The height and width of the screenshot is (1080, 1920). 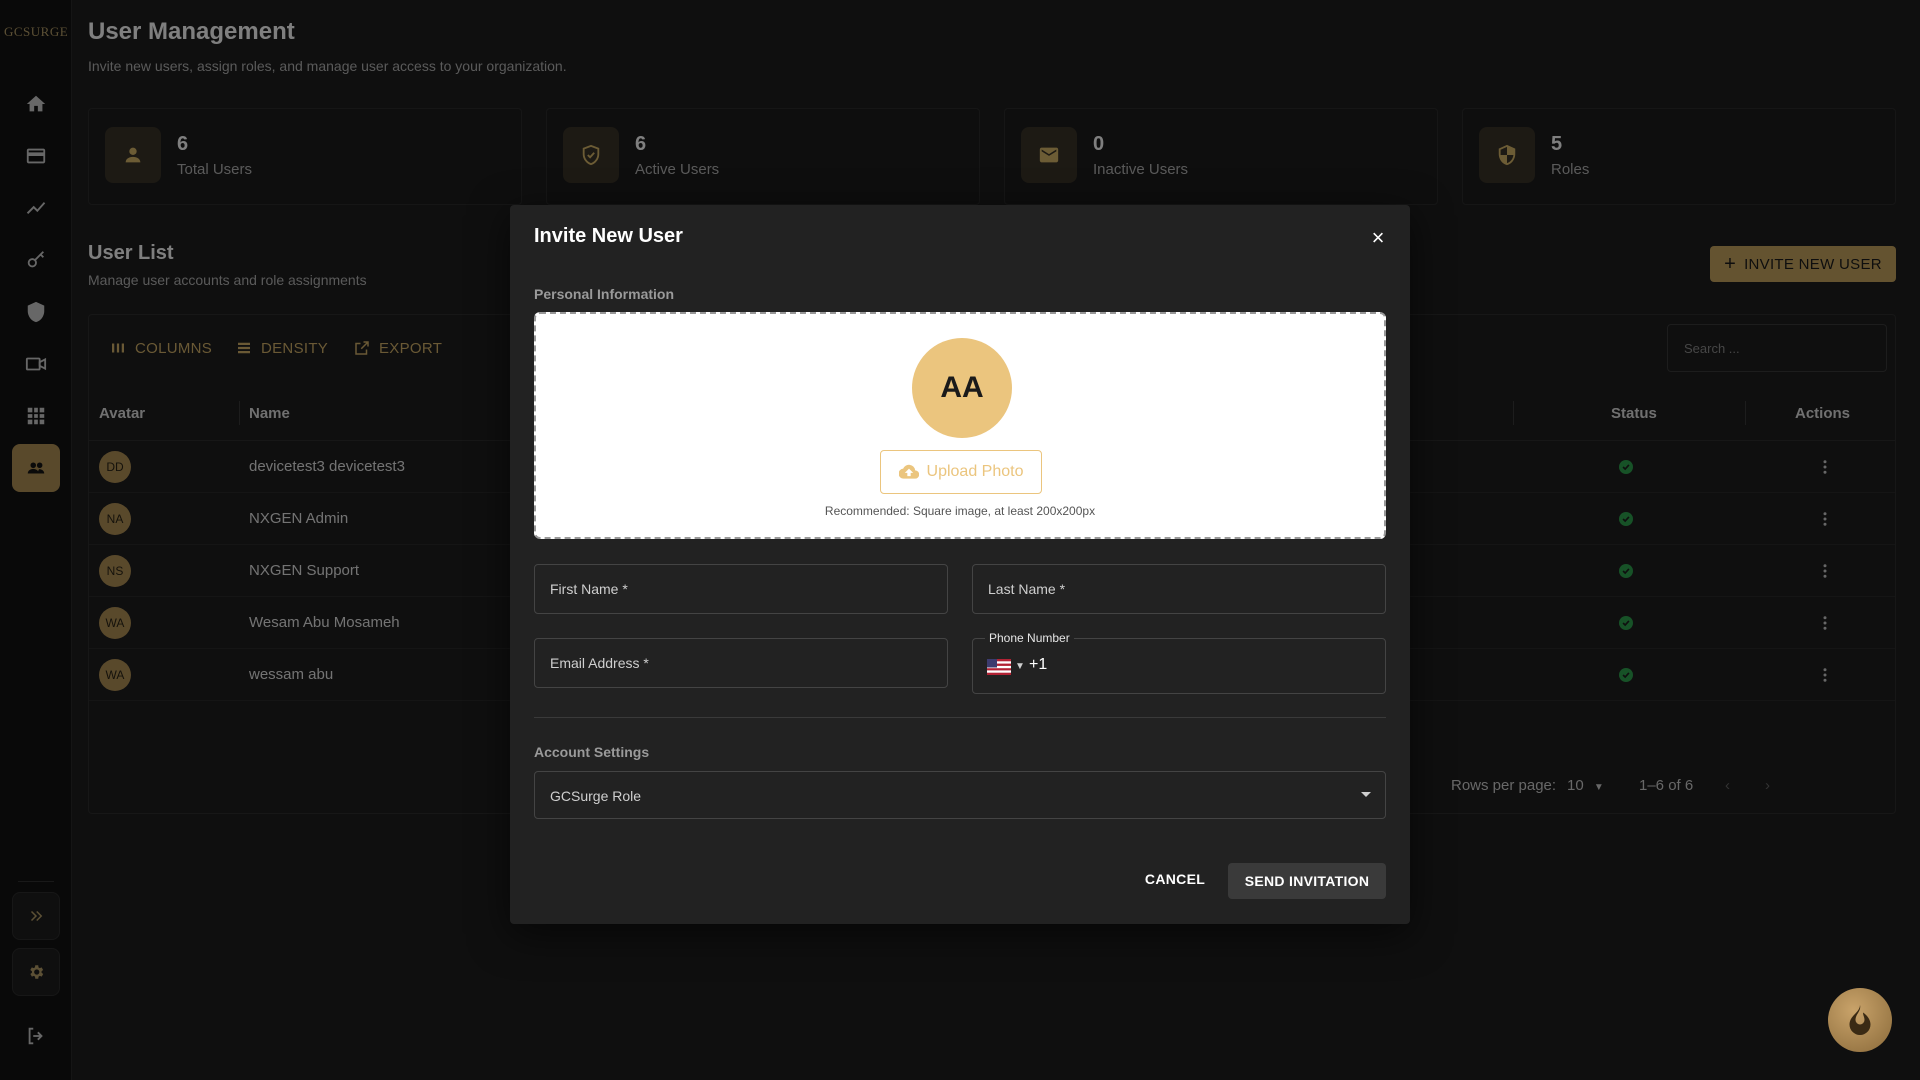 What do you see at coordinates (608, 236) in the screenshot?
I see `dialog-title: Invite New User` at bounding box center [608, 236].